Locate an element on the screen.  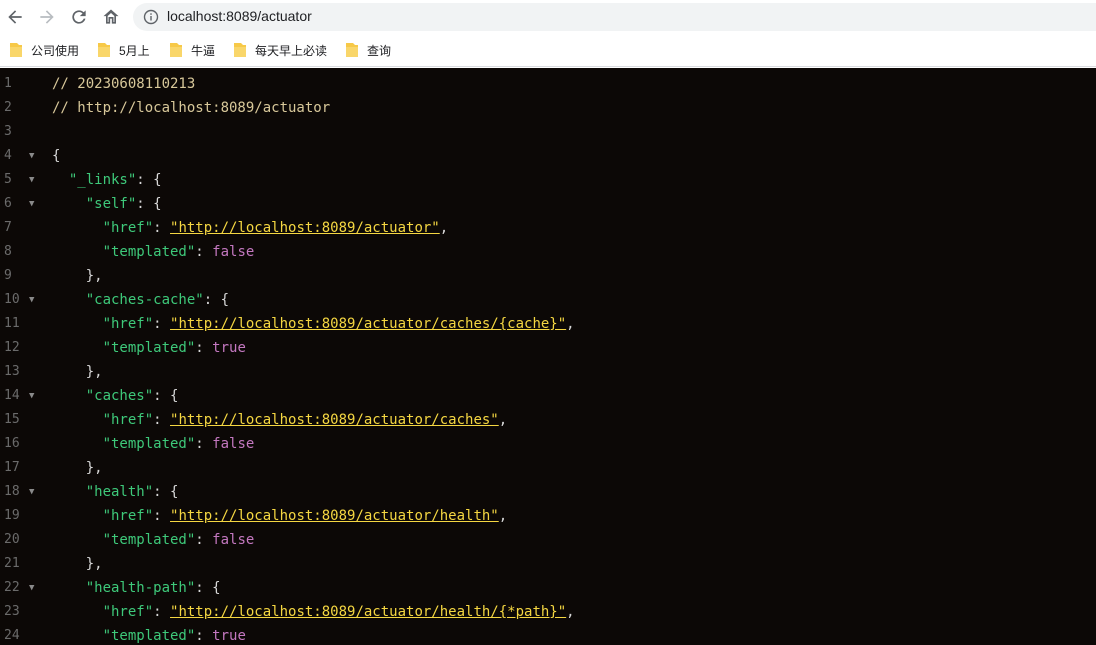
line-number: 10 is located at coordinates (12, 299).